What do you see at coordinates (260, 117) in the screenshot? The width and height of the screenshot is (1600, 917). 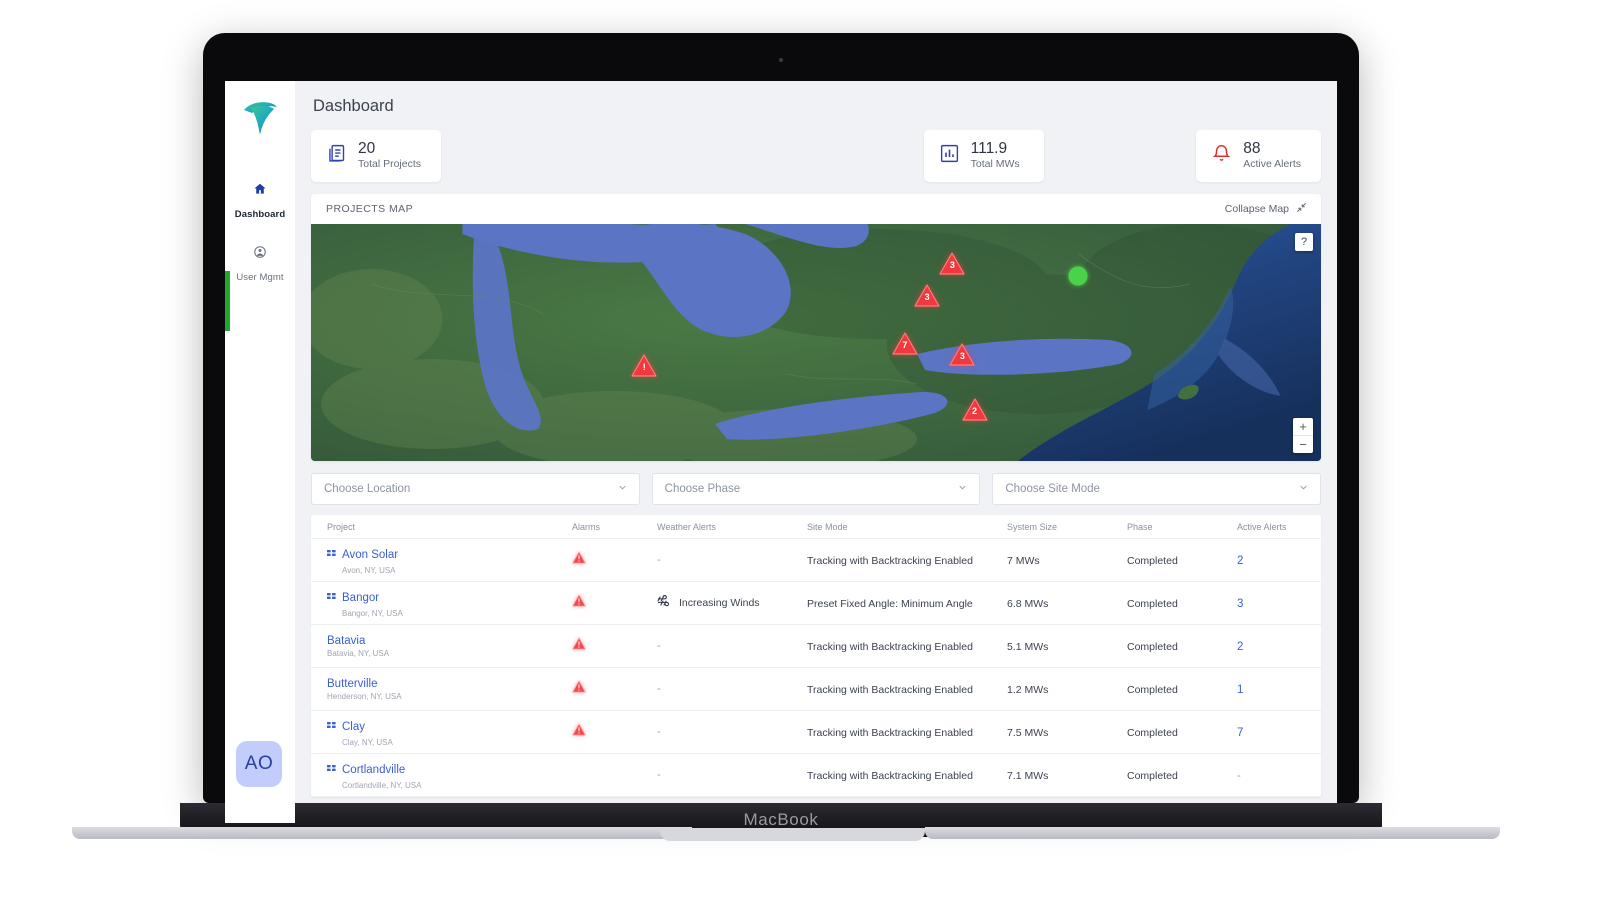 I see `company-logo` at bounding box center [260, 117].